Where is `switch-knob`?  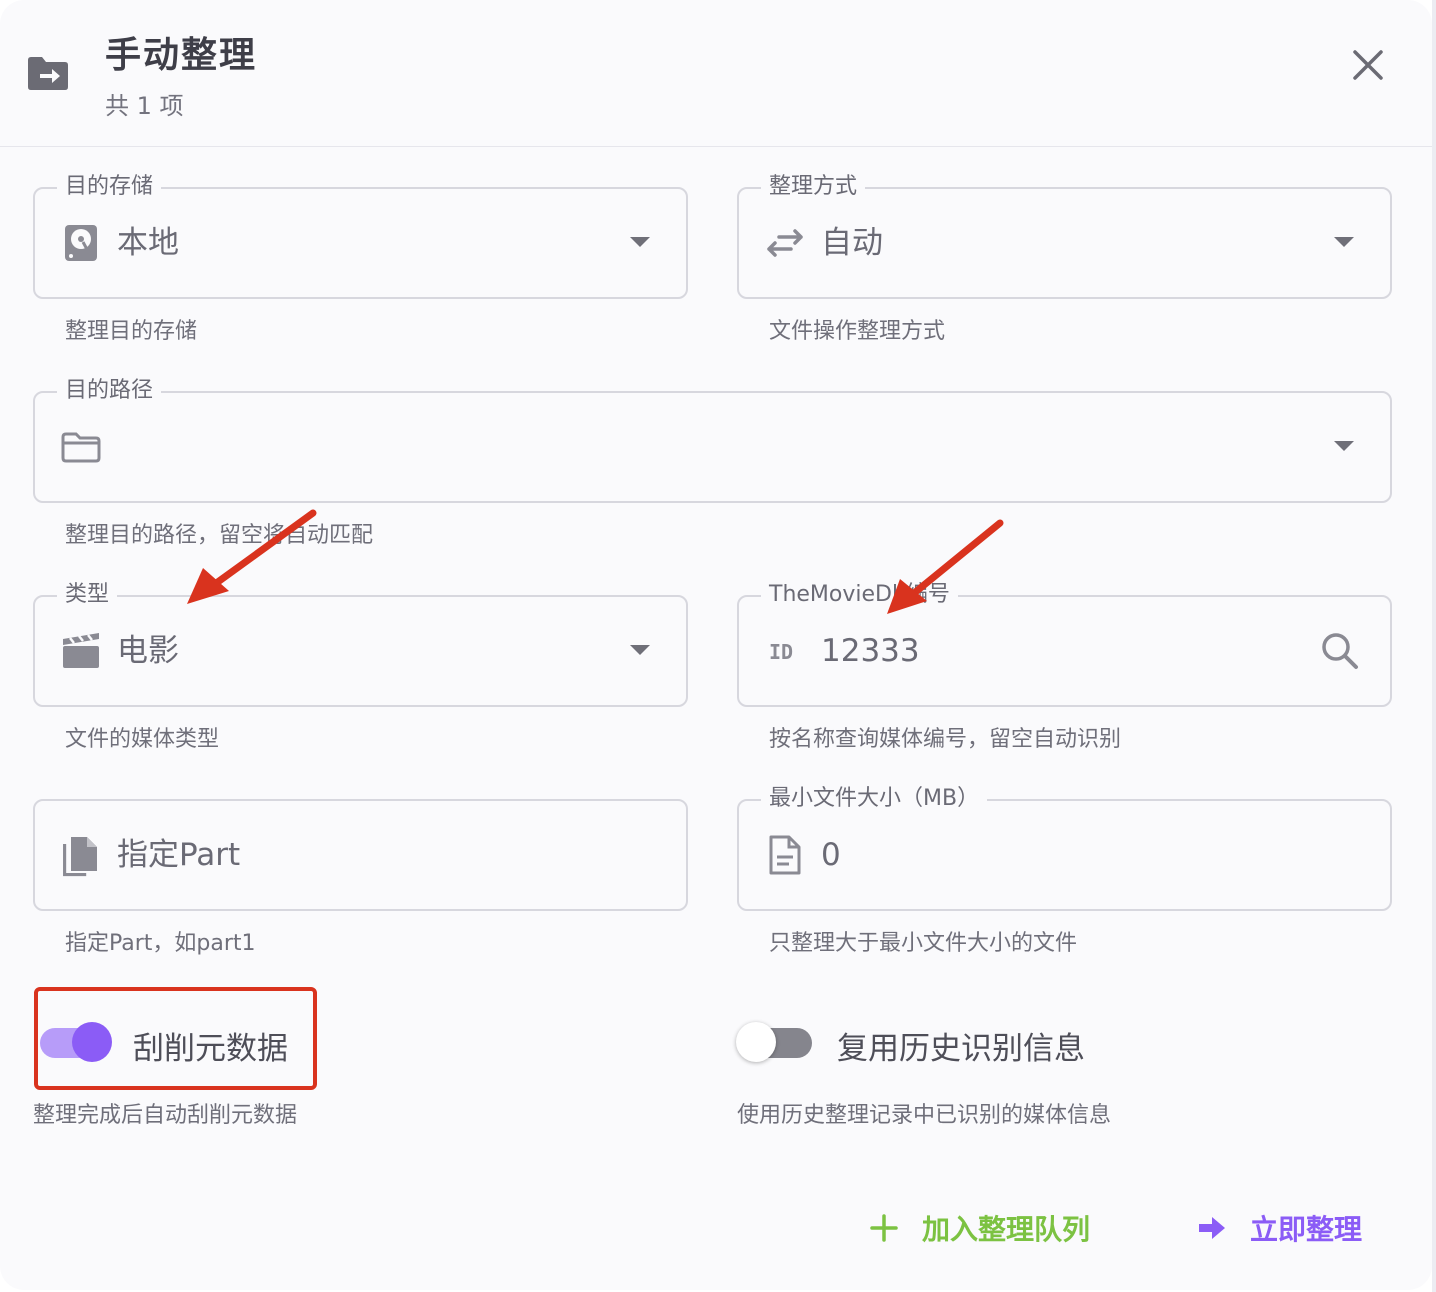 switch-knob is located at coordinates (756, 1042).